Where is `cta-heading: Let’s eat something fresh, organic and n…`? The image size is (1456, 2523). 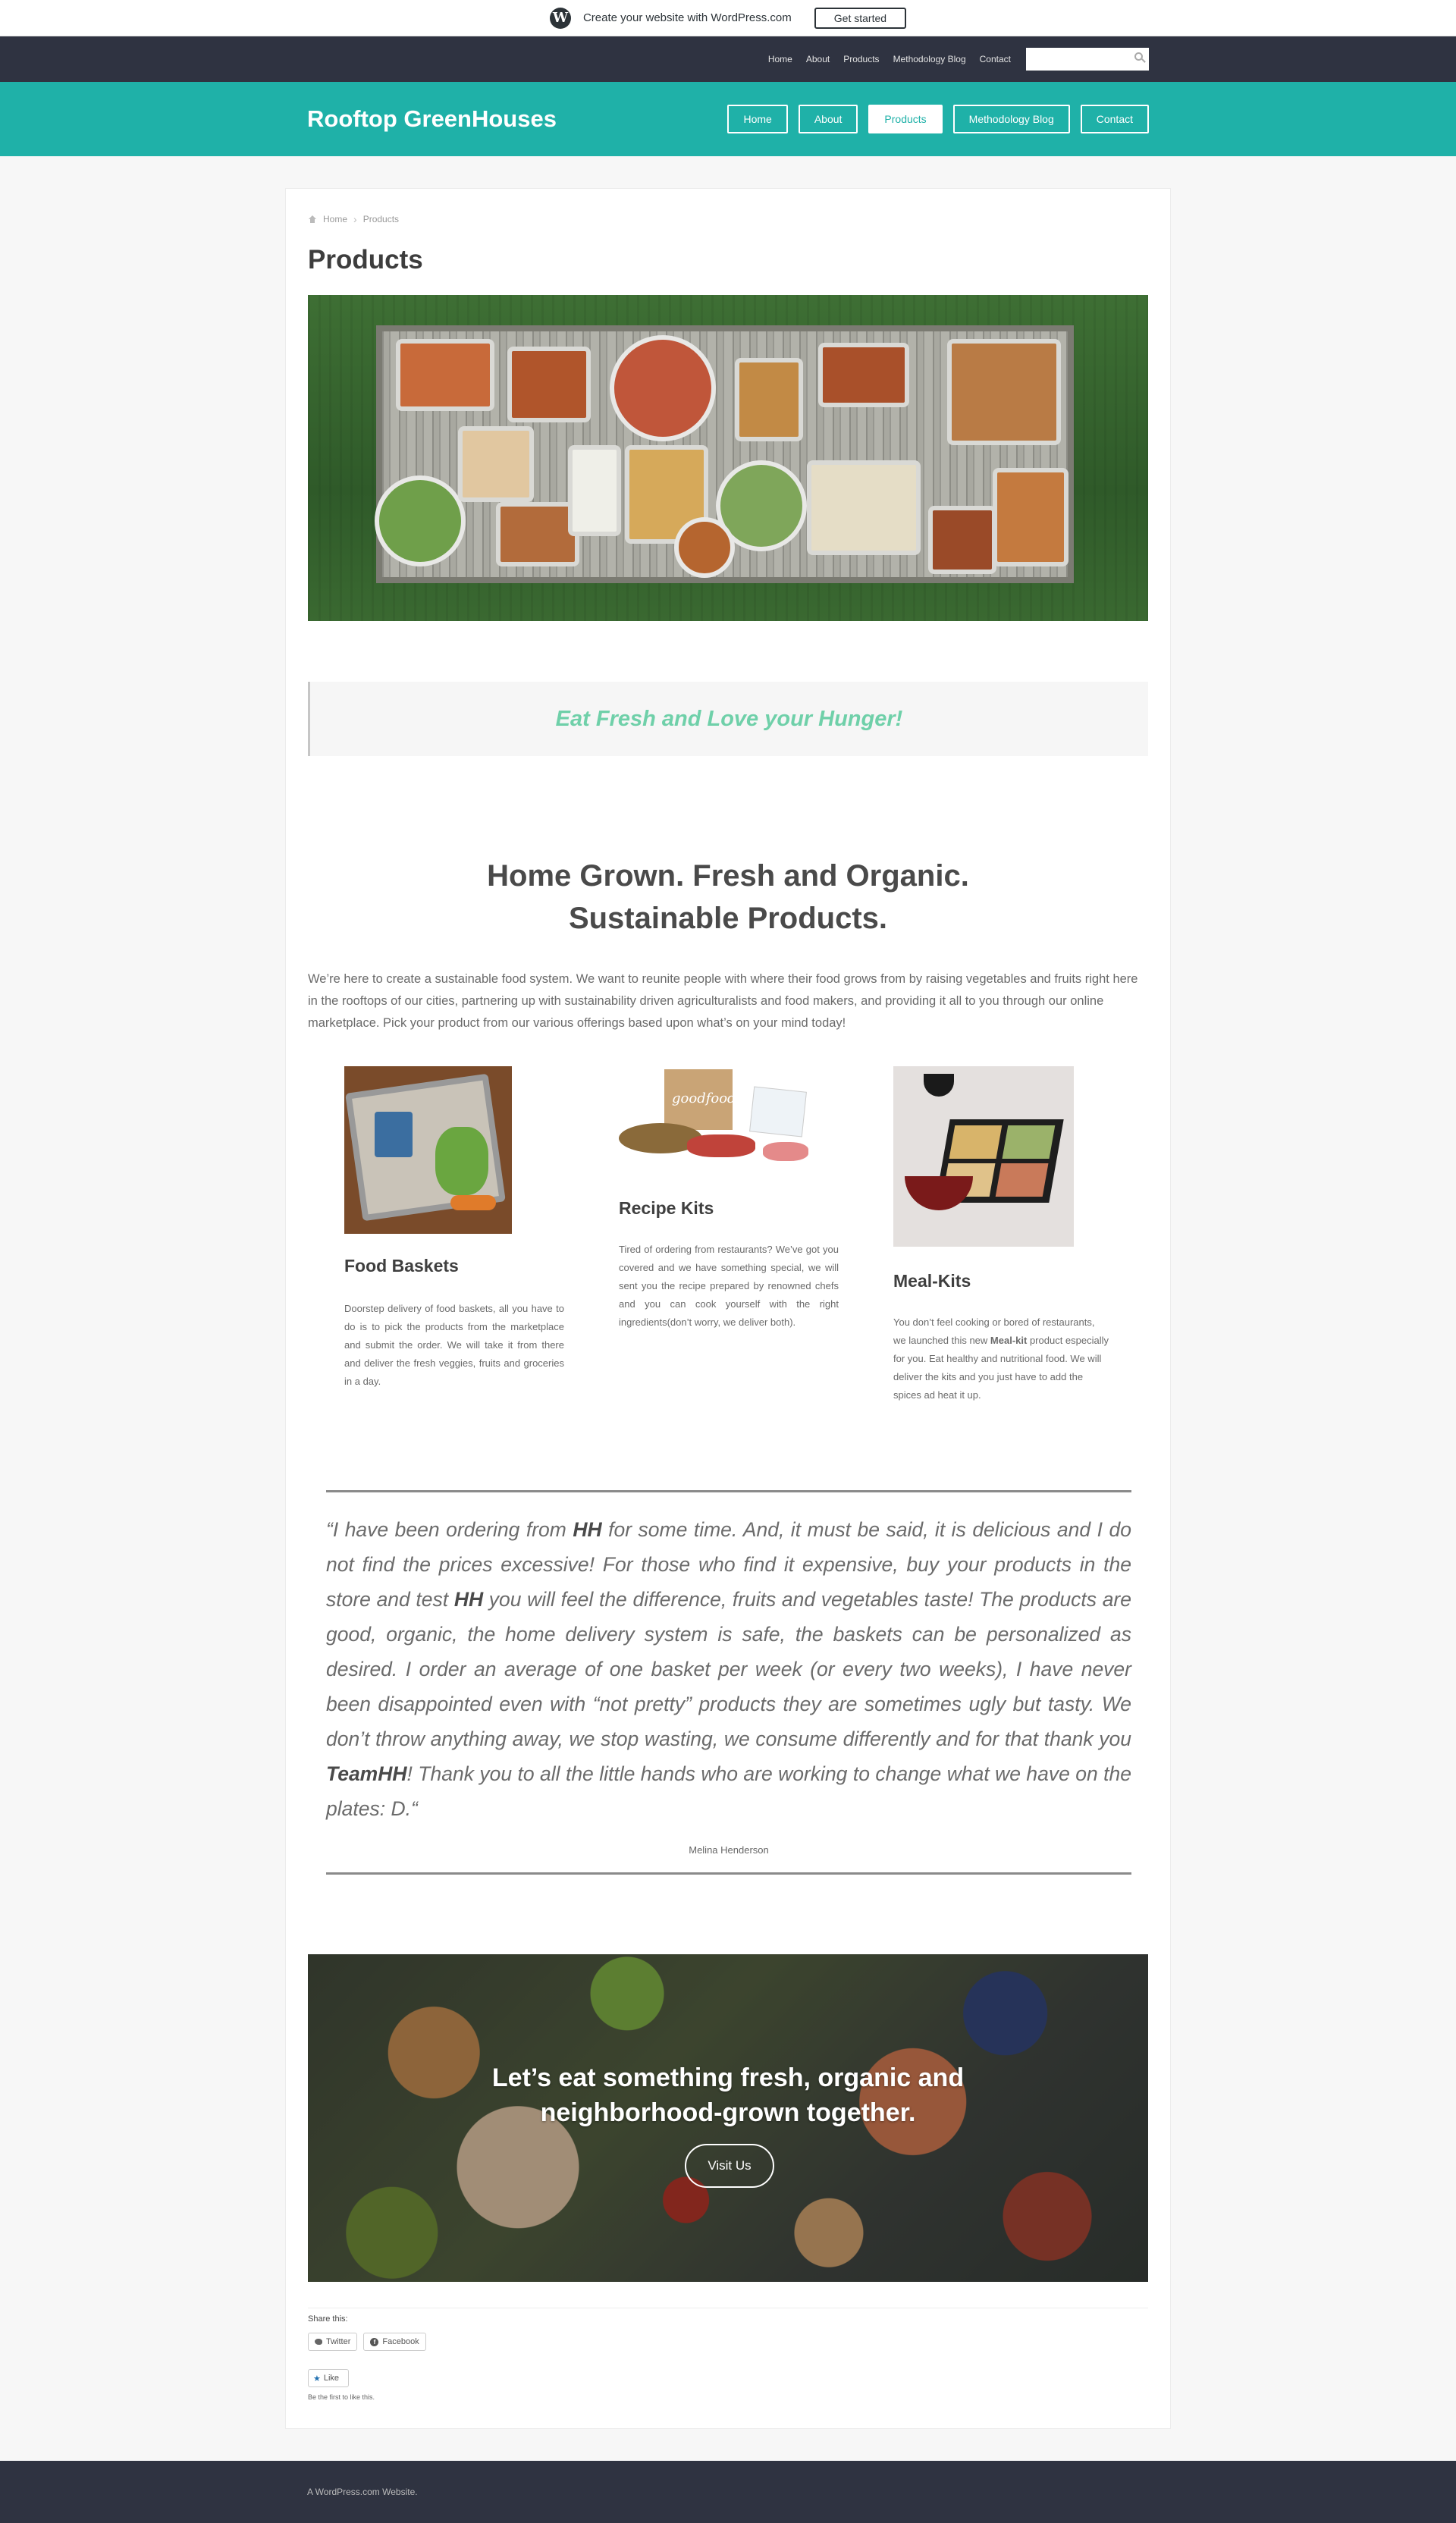
cta-heading: Let’s eat something fresh, organic and n… is located at coordinates (728, 2095).